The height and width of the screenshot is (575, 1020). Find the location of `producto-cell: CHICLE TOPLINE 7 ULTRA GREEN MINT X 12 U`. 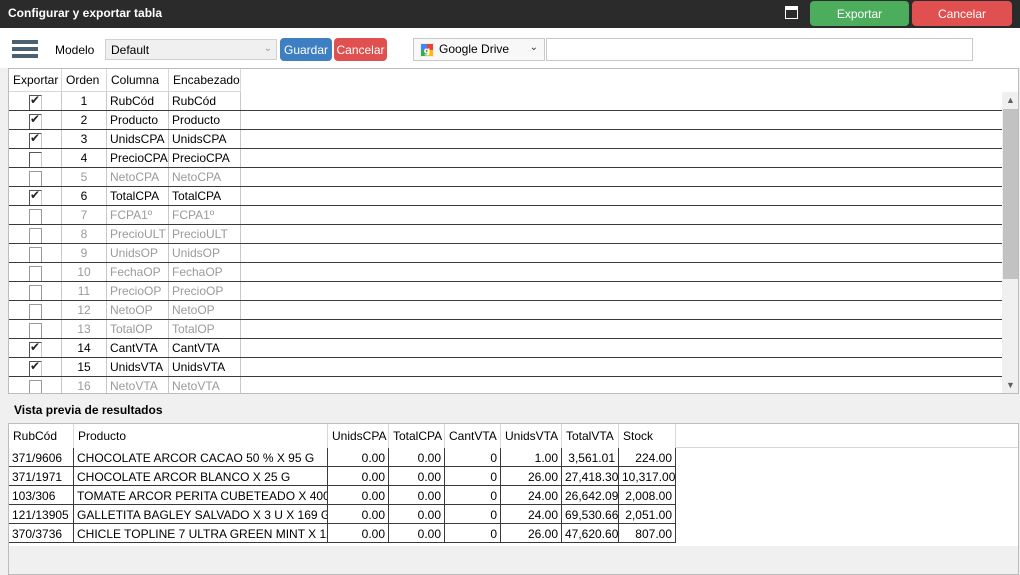

producto-cell: CHICLE TOPLINE 7 ULTRA GREEN MINT X 12 U is located at coordinates (201, 533).